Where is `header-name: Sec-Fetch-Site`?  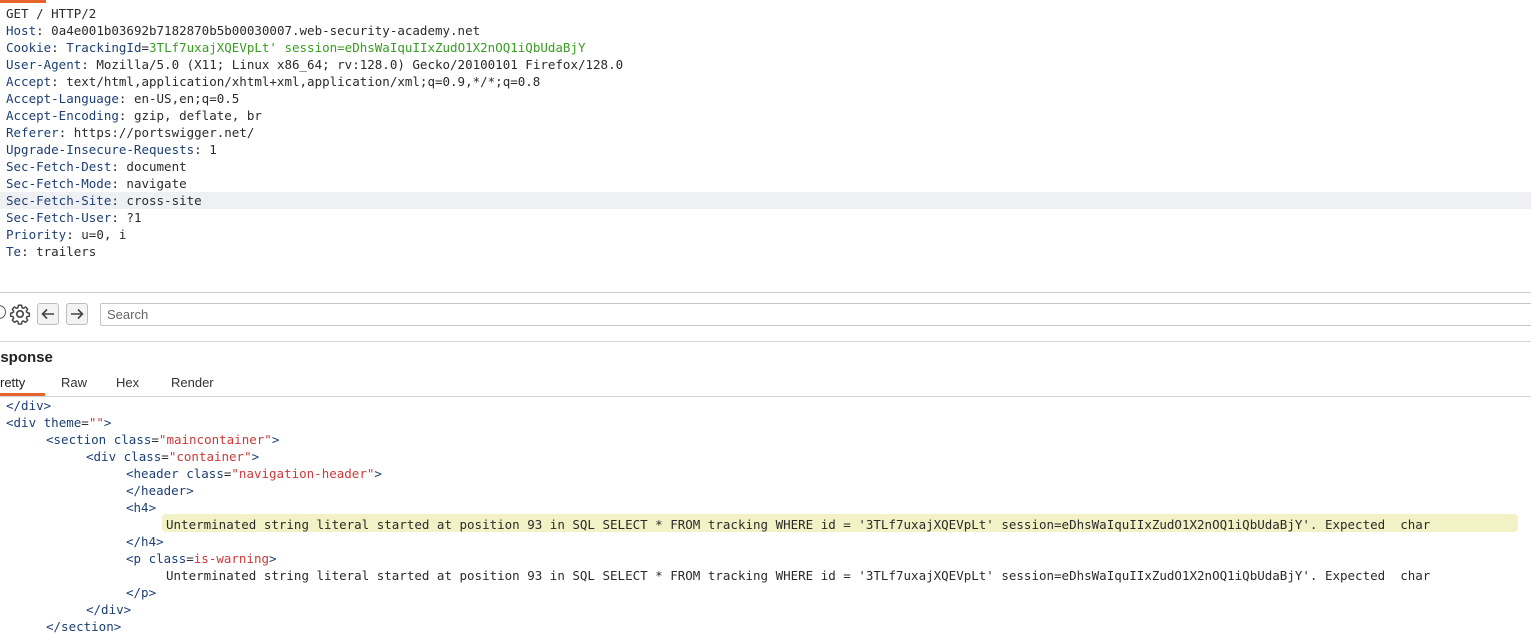
header-name: Sec-Fetch-Site is located at coordinates (59, 200).